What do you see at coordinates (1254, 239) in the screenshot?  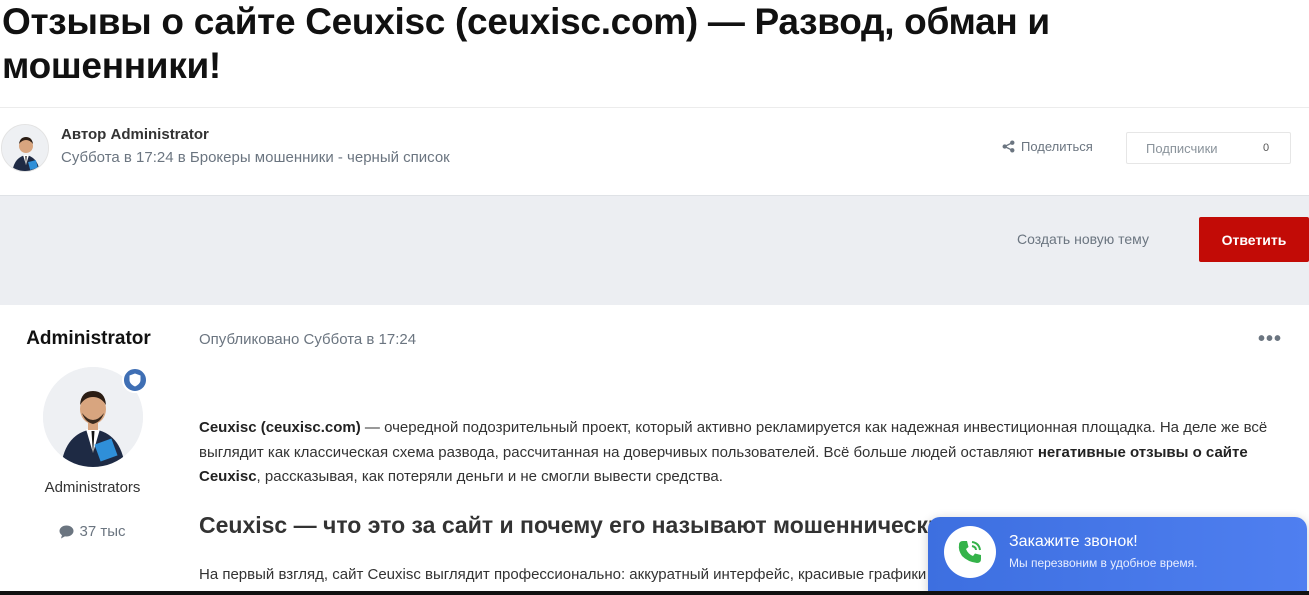 I see `reply-button: Ответить` at bounding box center [1254, 239].